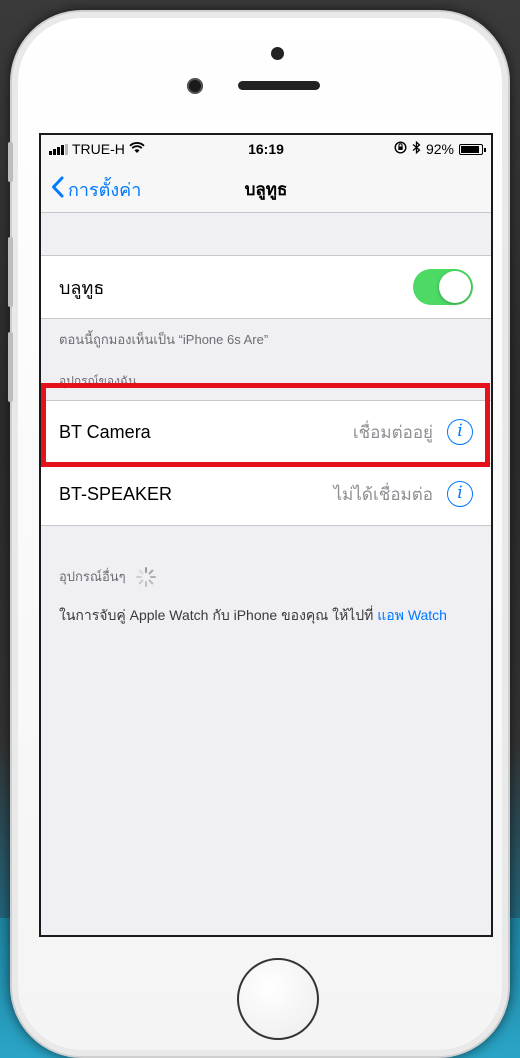  I want to click on loading-spinner-icon, so click(145, 576).